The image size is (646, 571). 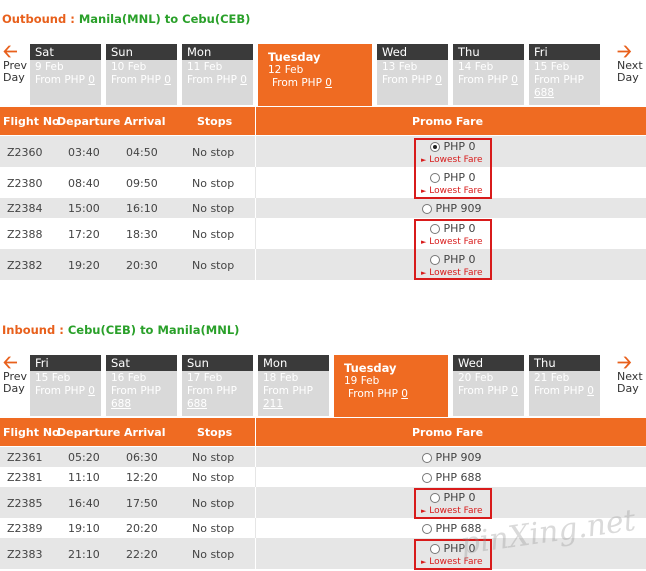 I want to click on outbound-day-sun: Sun 10 Feb From PHP 0, so click(x=141, y=74).